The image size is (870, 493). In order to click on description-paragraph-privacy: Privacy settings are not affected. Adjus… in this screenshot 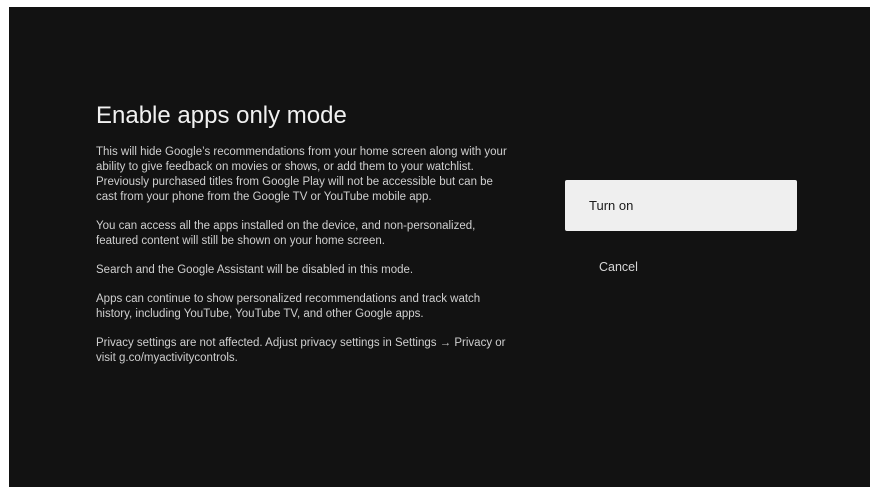, I will do `click(301, 350)`.